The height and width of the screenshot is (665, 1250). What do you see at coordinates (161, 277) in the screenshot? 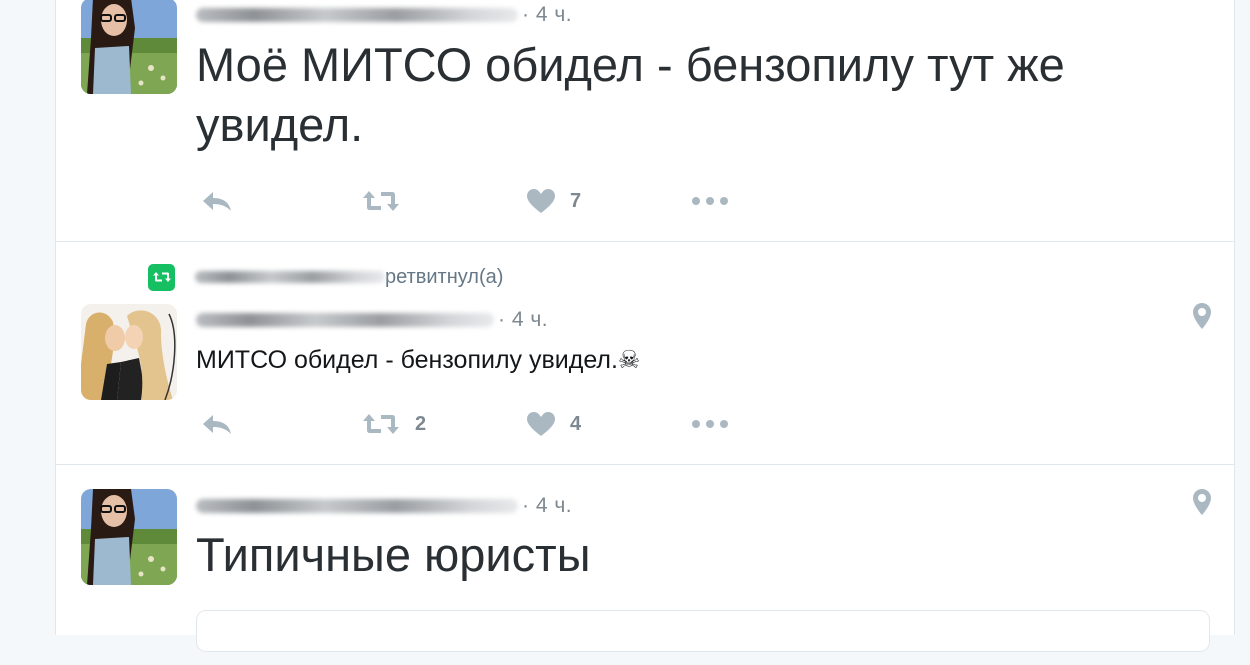
I see `retweet-badge-icon` at bounding box center [161, 277].